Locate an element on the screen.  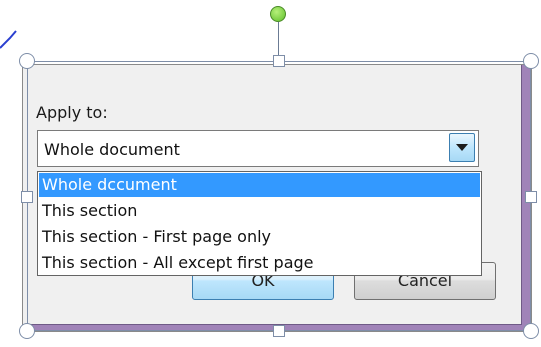
resize-handle-top-left-icon is located at coordinates (27, 61).